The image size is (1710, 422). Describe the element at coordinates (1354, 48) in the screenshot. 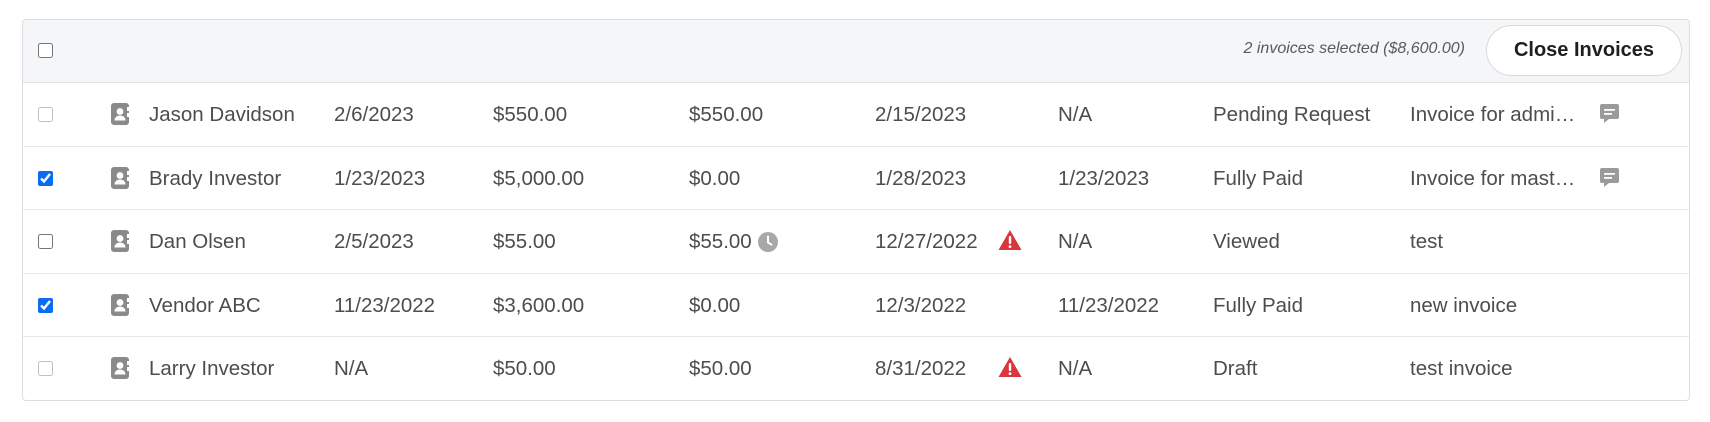

I see `selection-summary: 2 invoices selected ($8,600.00)` at that location.